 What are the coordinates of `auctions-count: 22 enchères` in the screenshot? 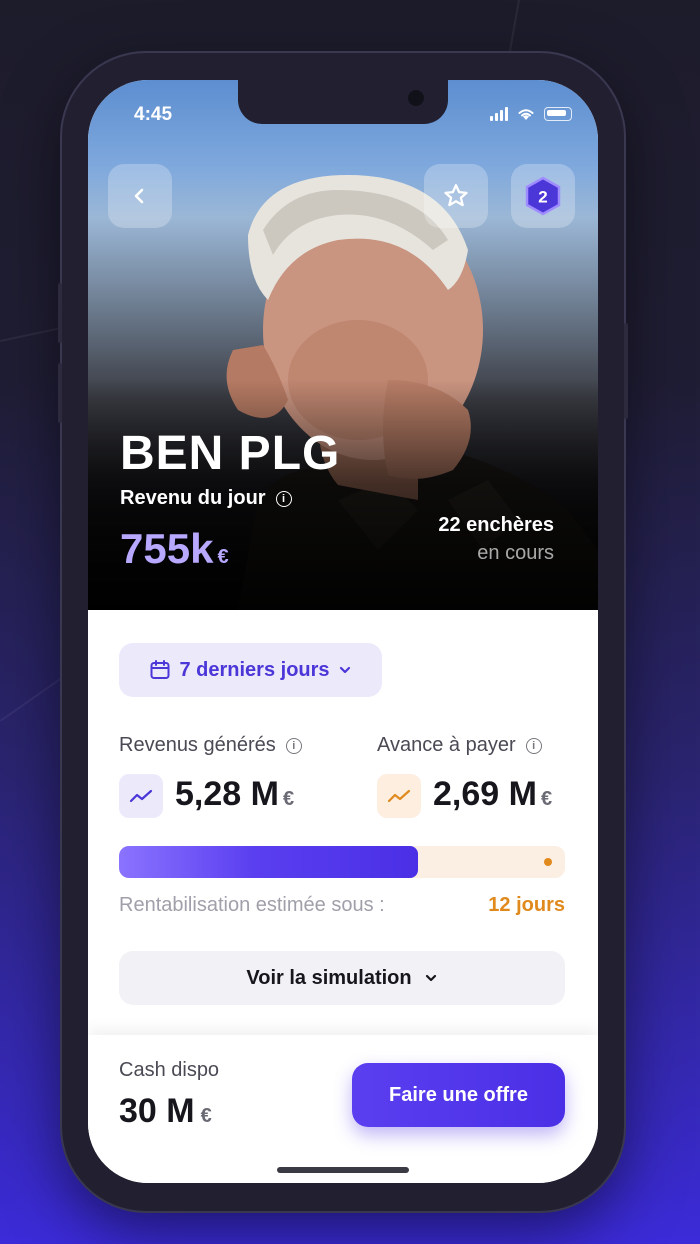 It's located at (496, 525).